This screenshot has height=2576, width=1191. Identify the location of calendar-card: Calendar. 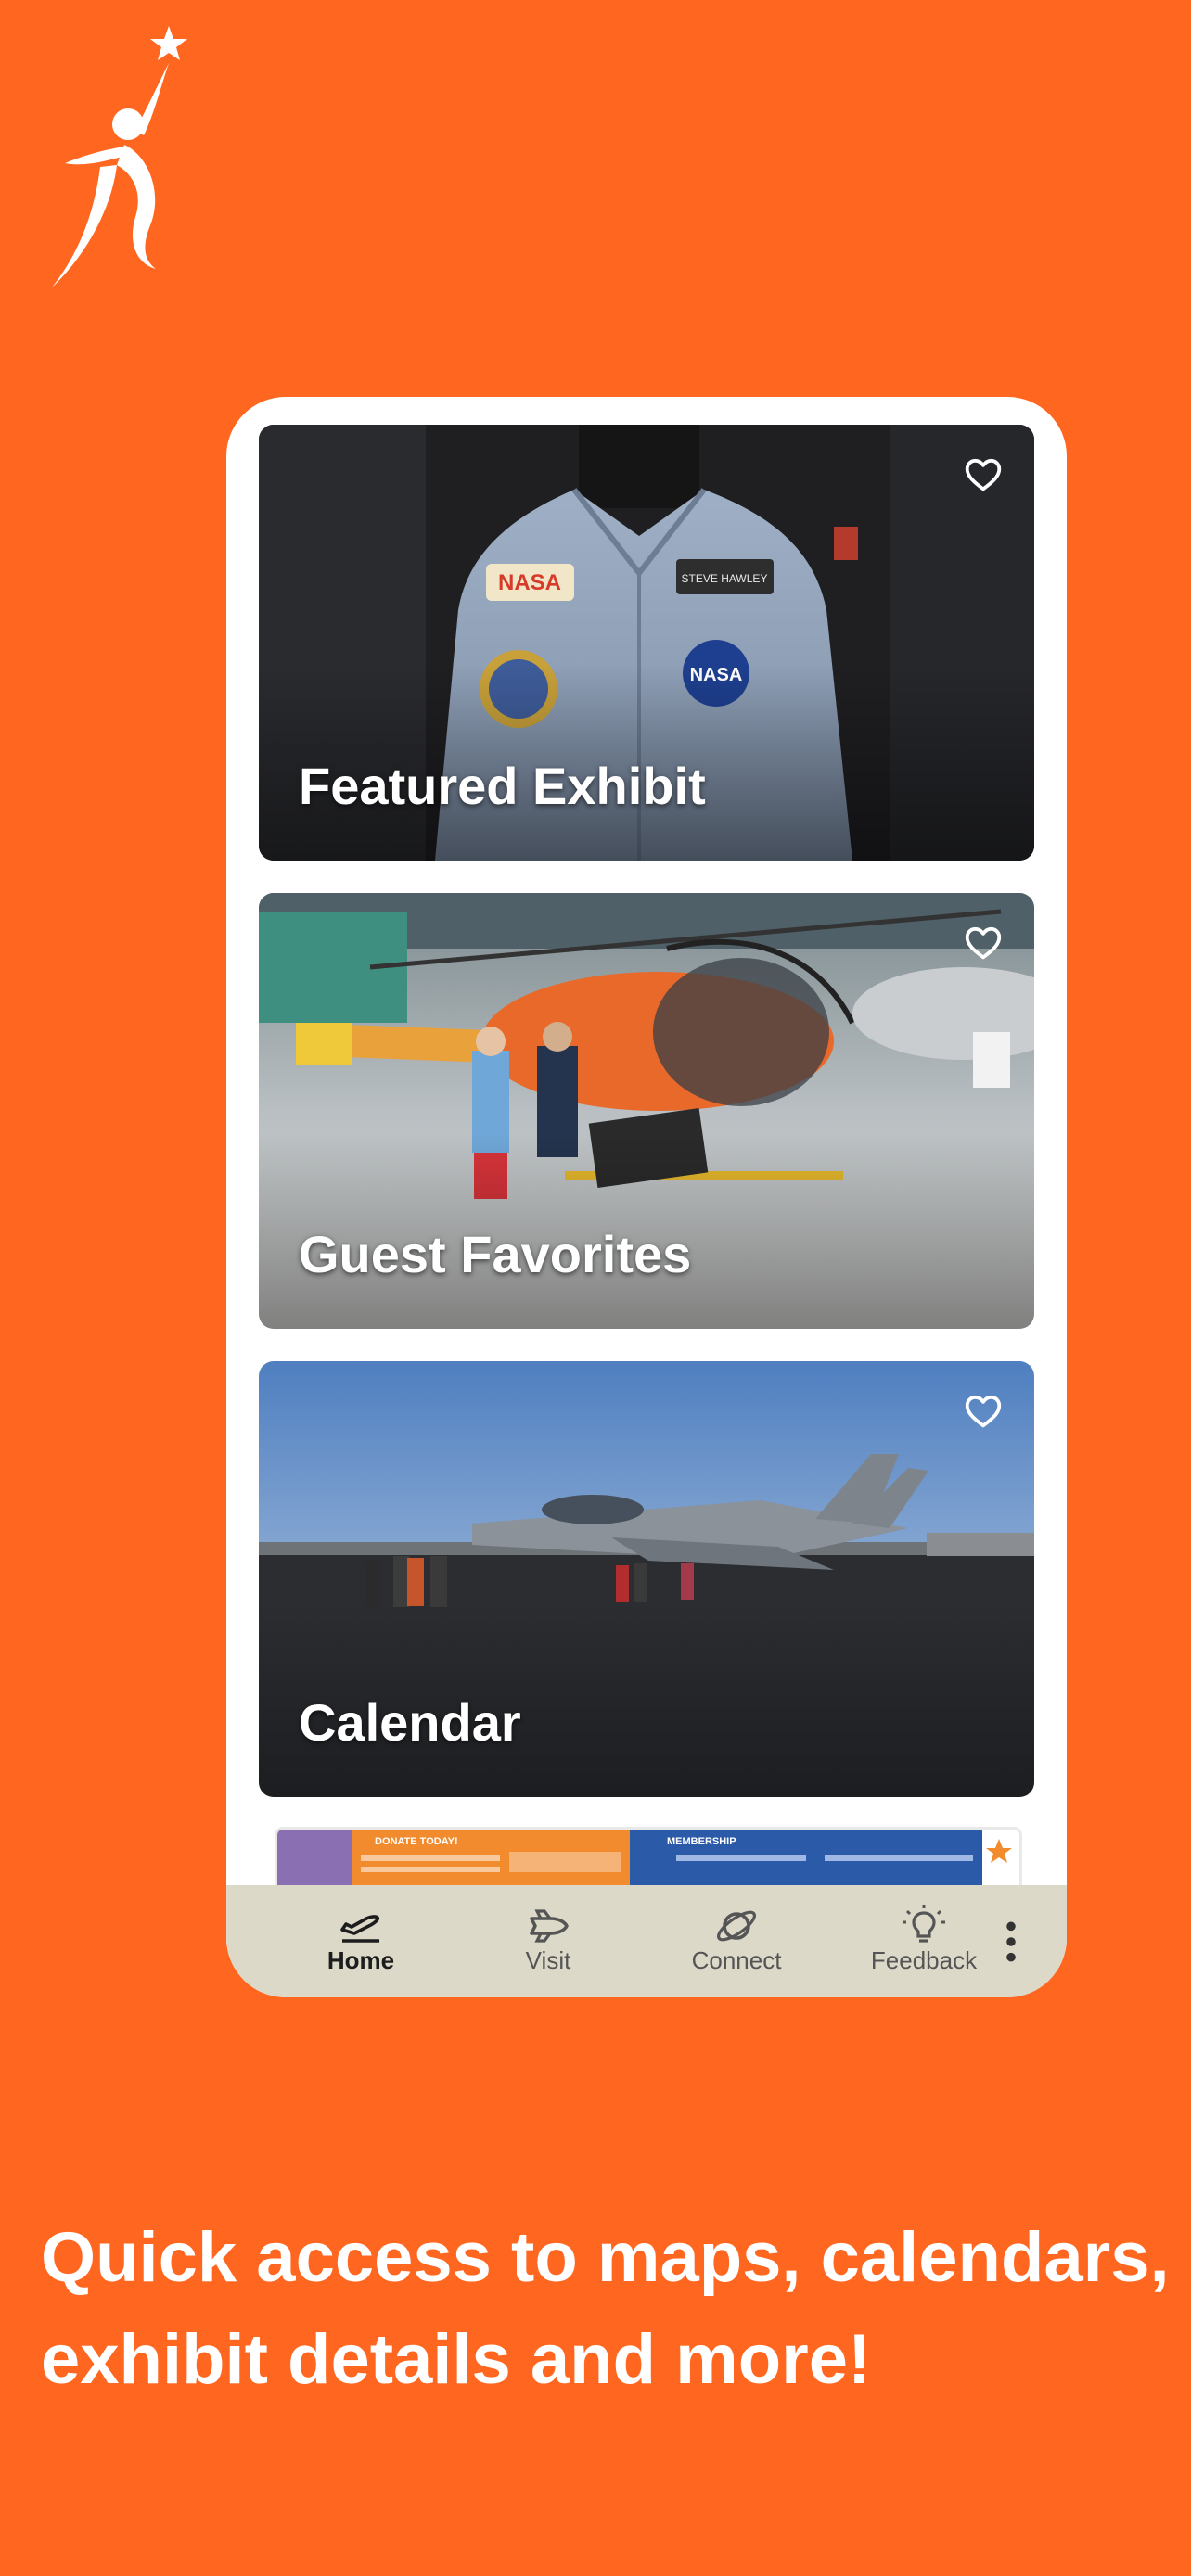
(647, 1579).